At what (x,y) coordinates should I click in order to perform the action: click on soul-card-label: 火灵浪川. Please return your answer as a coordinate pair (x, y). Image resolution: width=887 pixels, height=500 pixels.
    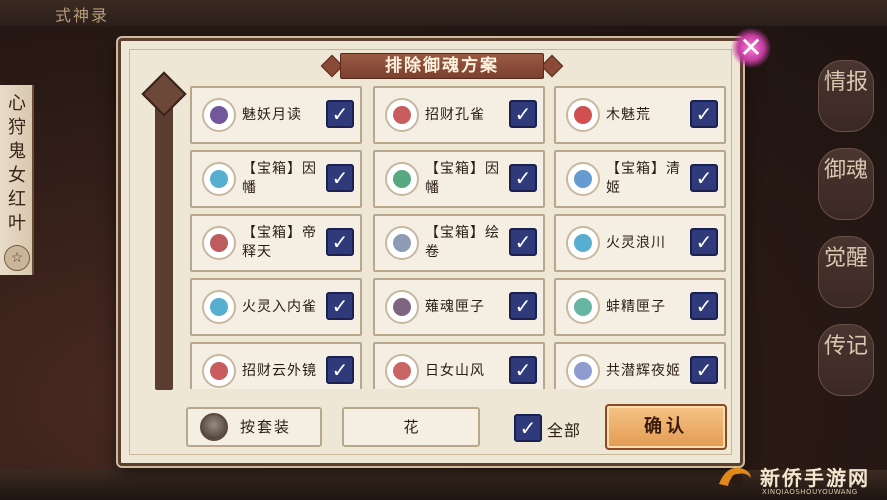
    Looking at the image, I should click on (636, 242).